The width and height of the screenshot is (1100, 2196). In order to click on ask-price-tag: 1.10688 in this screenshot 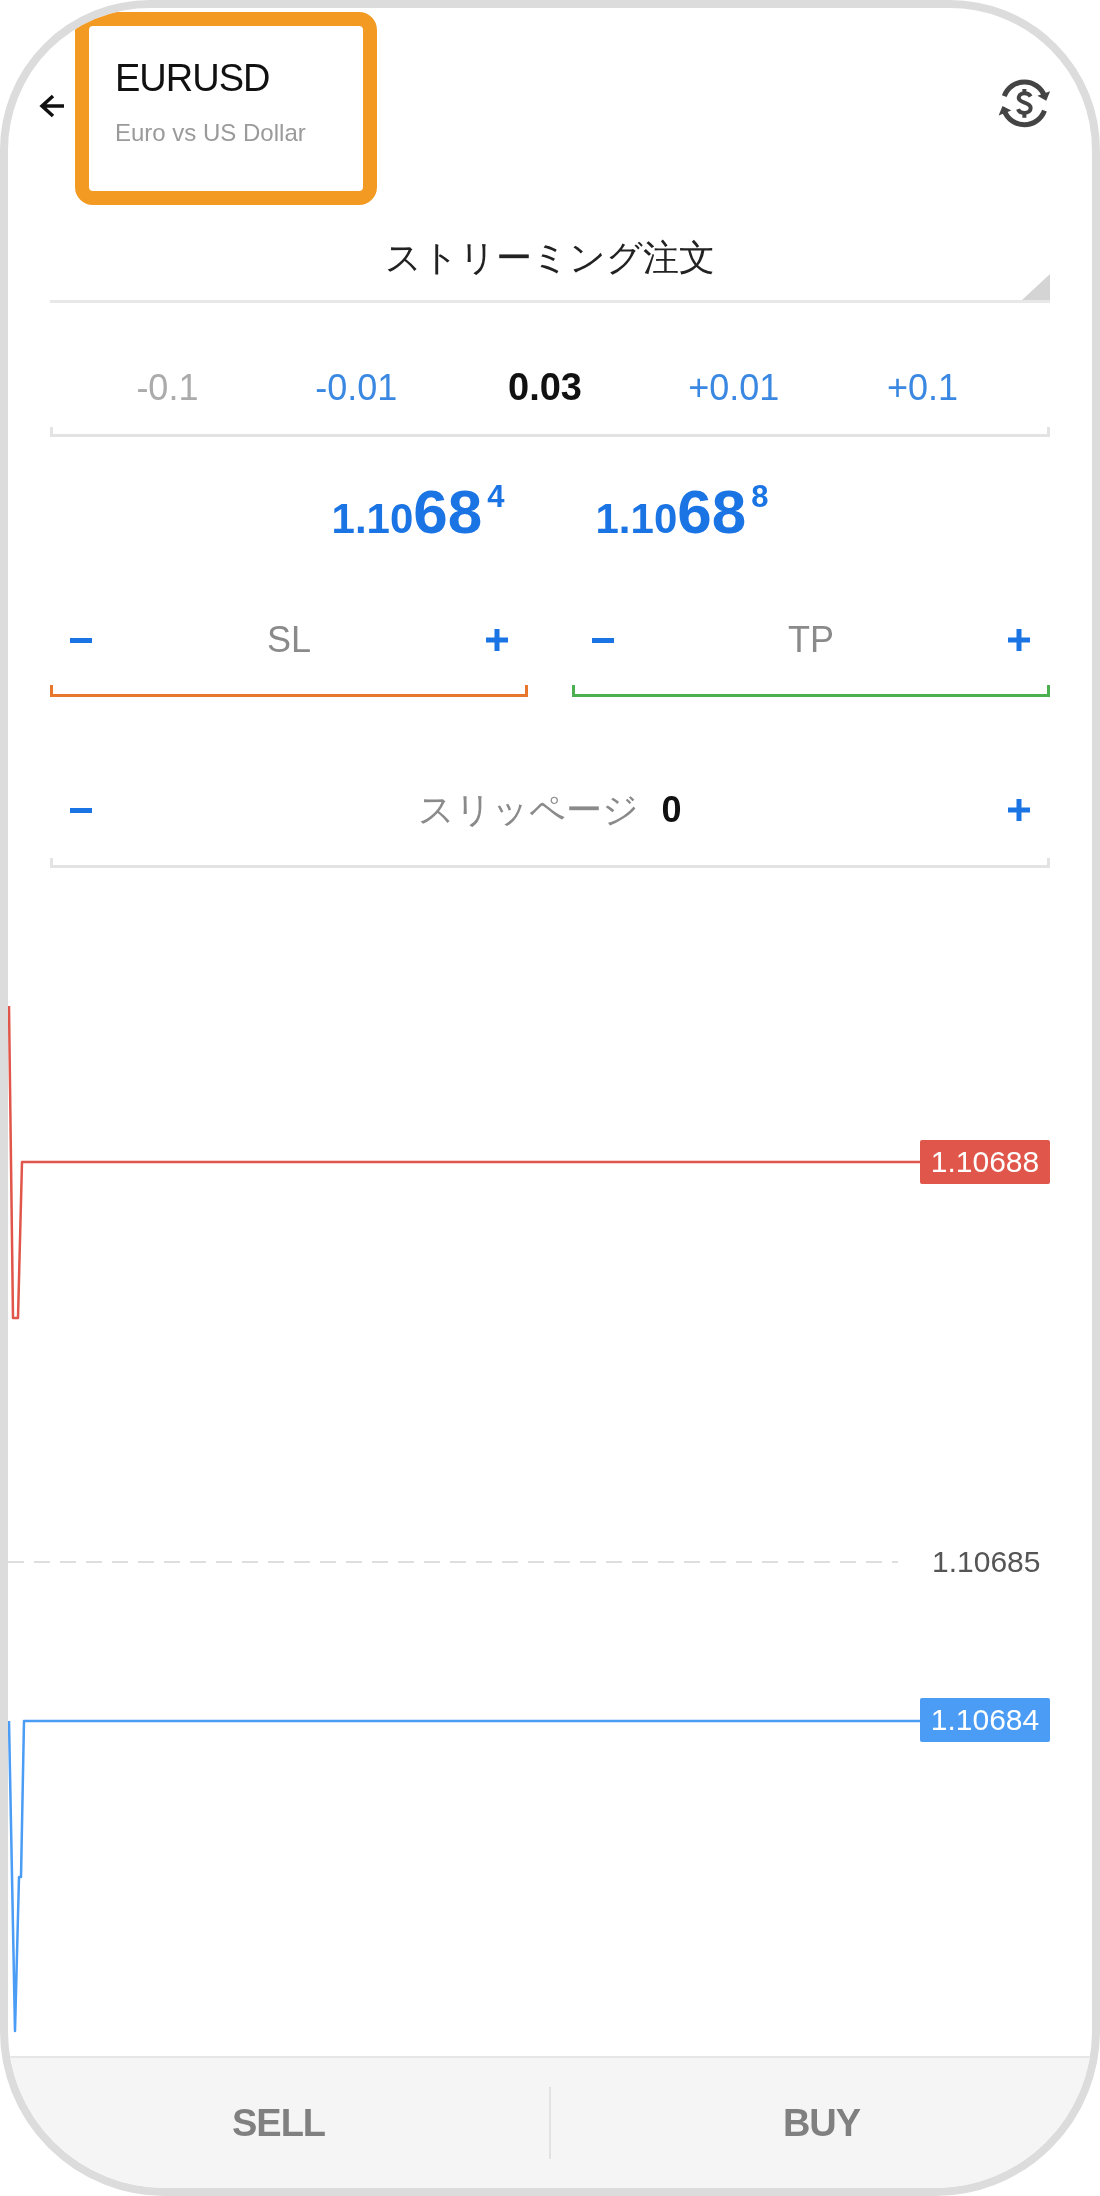, I will do `click(985, 1162)`.